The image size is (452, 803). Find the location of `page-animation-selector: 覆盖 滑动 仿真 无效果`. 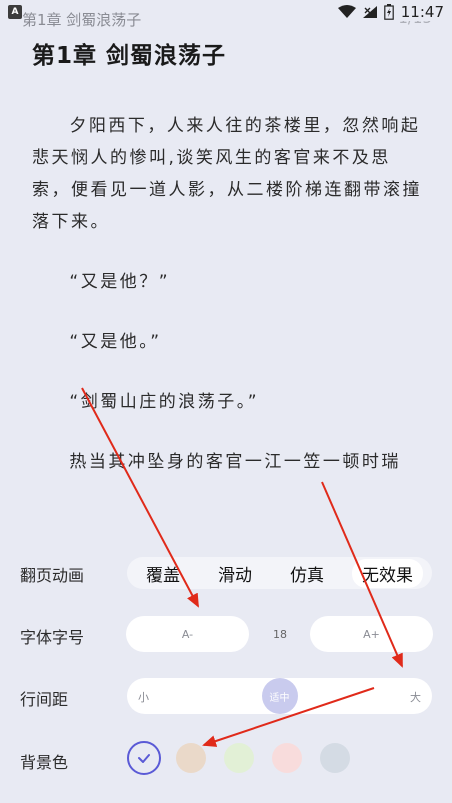

page-animation-selector: 覆盖 滑动 仿真 无效果 is located at coordinates (279, 573).